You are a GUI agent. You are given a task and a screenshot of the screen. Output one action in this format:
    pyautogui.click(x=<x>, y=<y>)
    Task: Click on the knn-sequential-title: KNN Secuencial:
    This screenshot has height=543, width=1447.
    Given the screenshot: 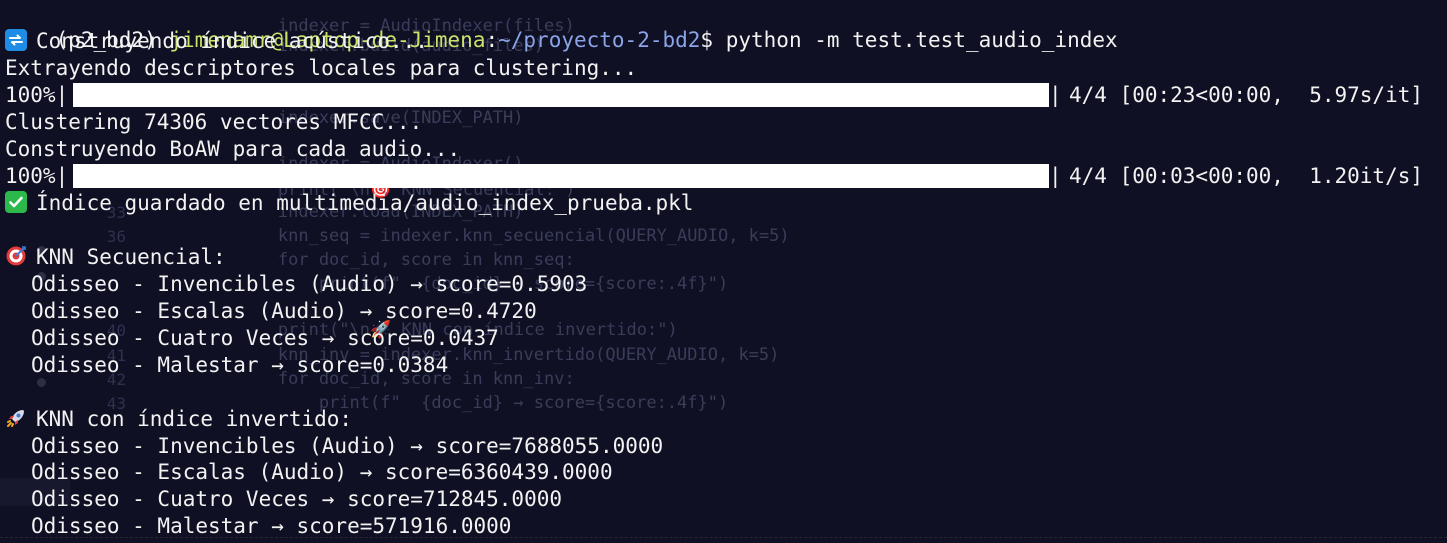 What is the action you would take?
    pyautogui.click(x=115, y=257)
    